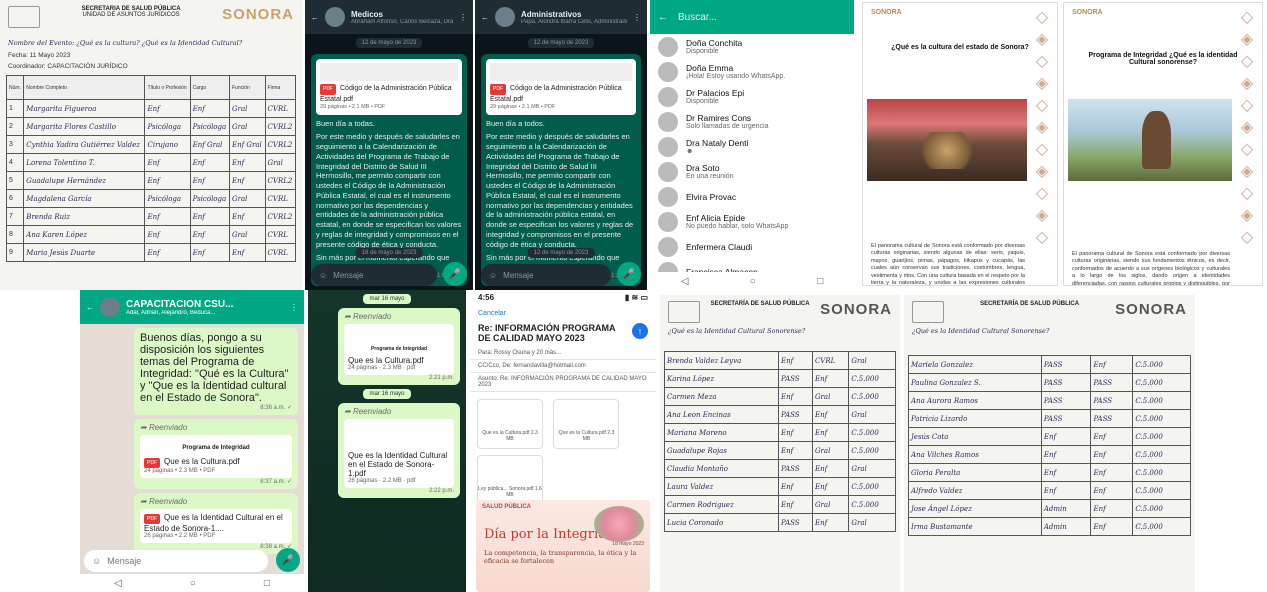 The image size is (1267, 592). What do you see at coordinates (84, 163) in the screenshot?
I see `table-cell: Lorena Tolentino T.` at bounding box center [84, 163].